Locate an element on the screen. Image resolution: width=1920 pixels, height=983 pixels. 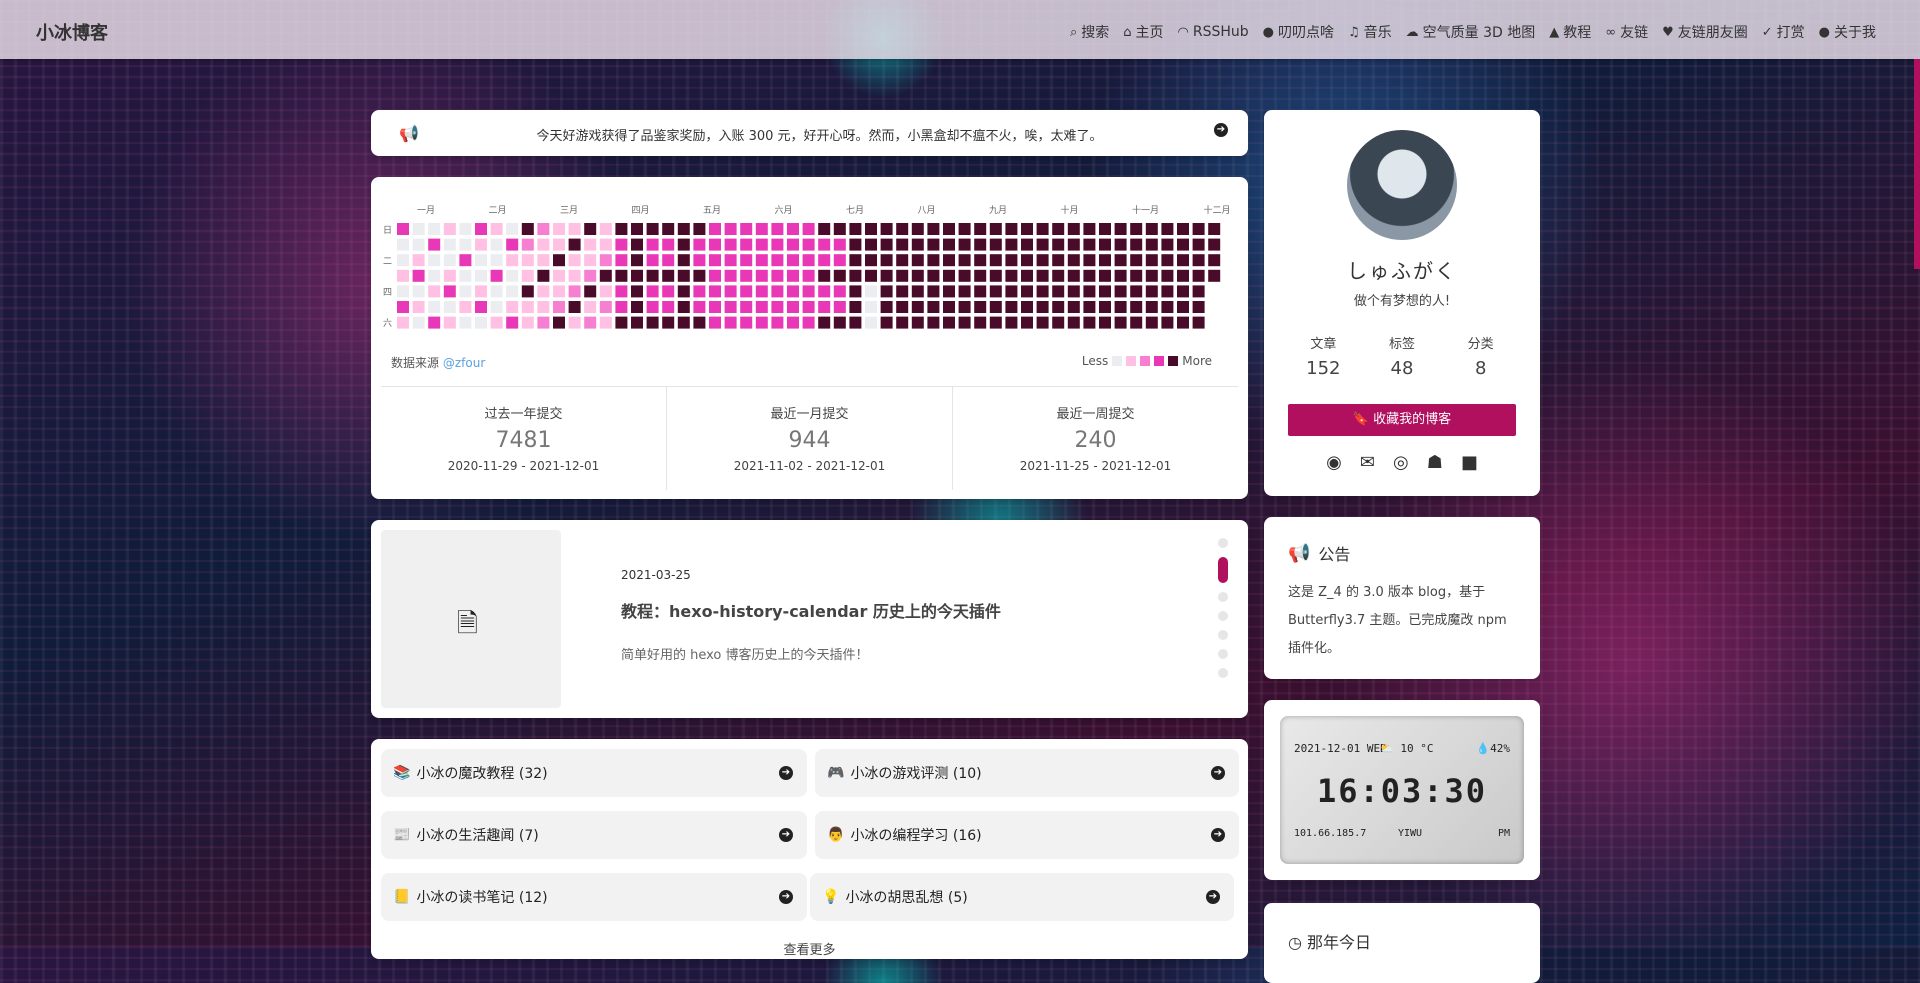
bookmark-button: 🔖 收藏我的博客 is located at coordinates (1402, 420).